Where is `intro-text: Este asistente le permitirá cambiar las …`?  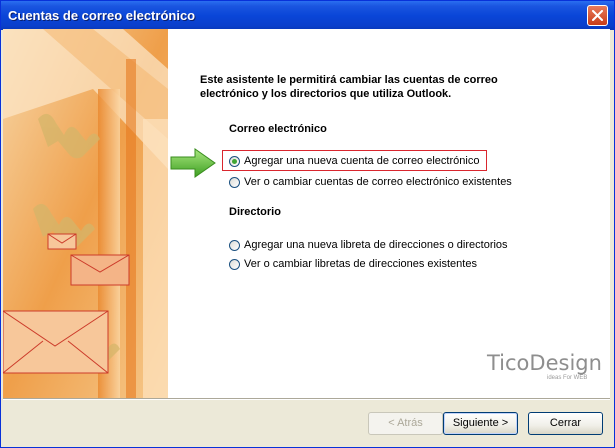
intro-text: Este asistente le permitirá cambiar las … is located at coordinates (349, 87).